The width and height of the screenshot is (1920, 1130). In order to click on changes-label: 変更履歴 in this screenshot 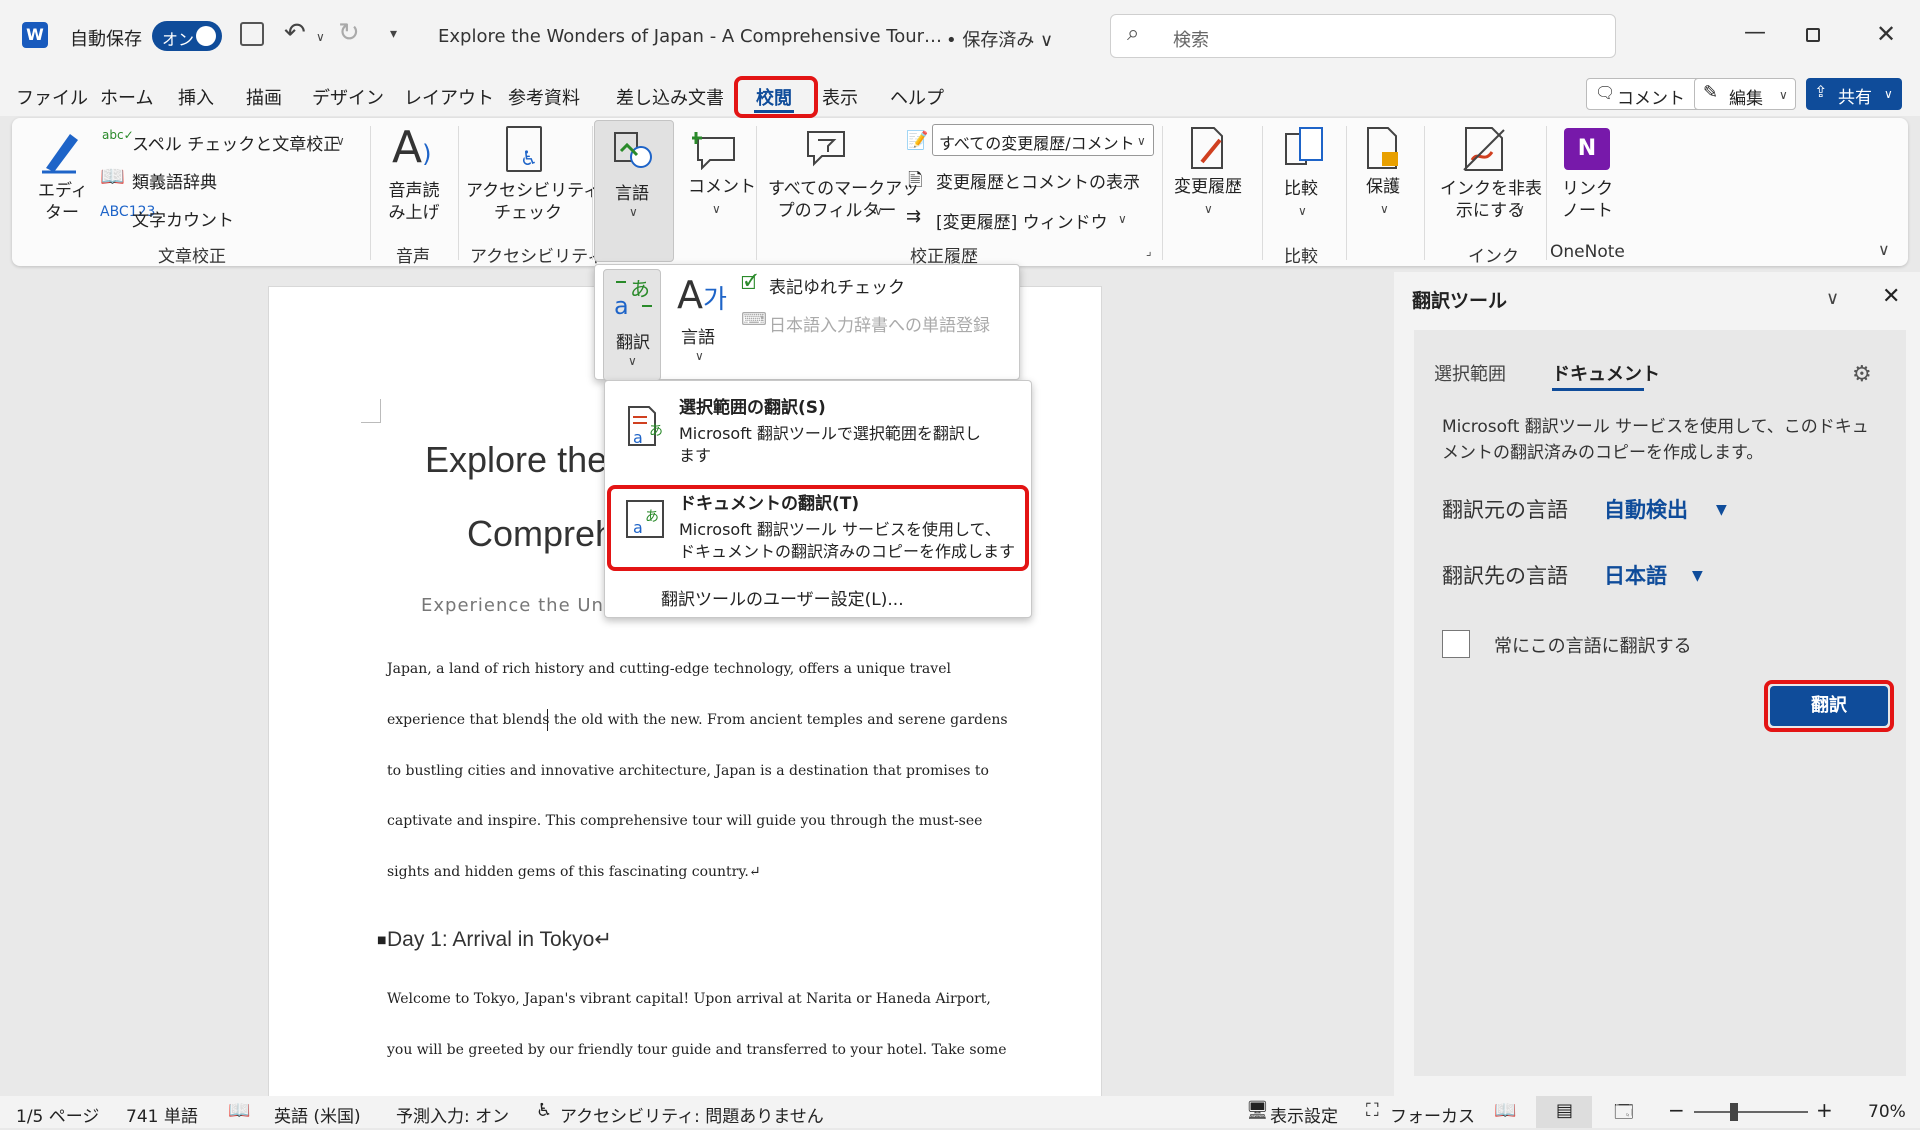, I will do `click(1208, 187)`.